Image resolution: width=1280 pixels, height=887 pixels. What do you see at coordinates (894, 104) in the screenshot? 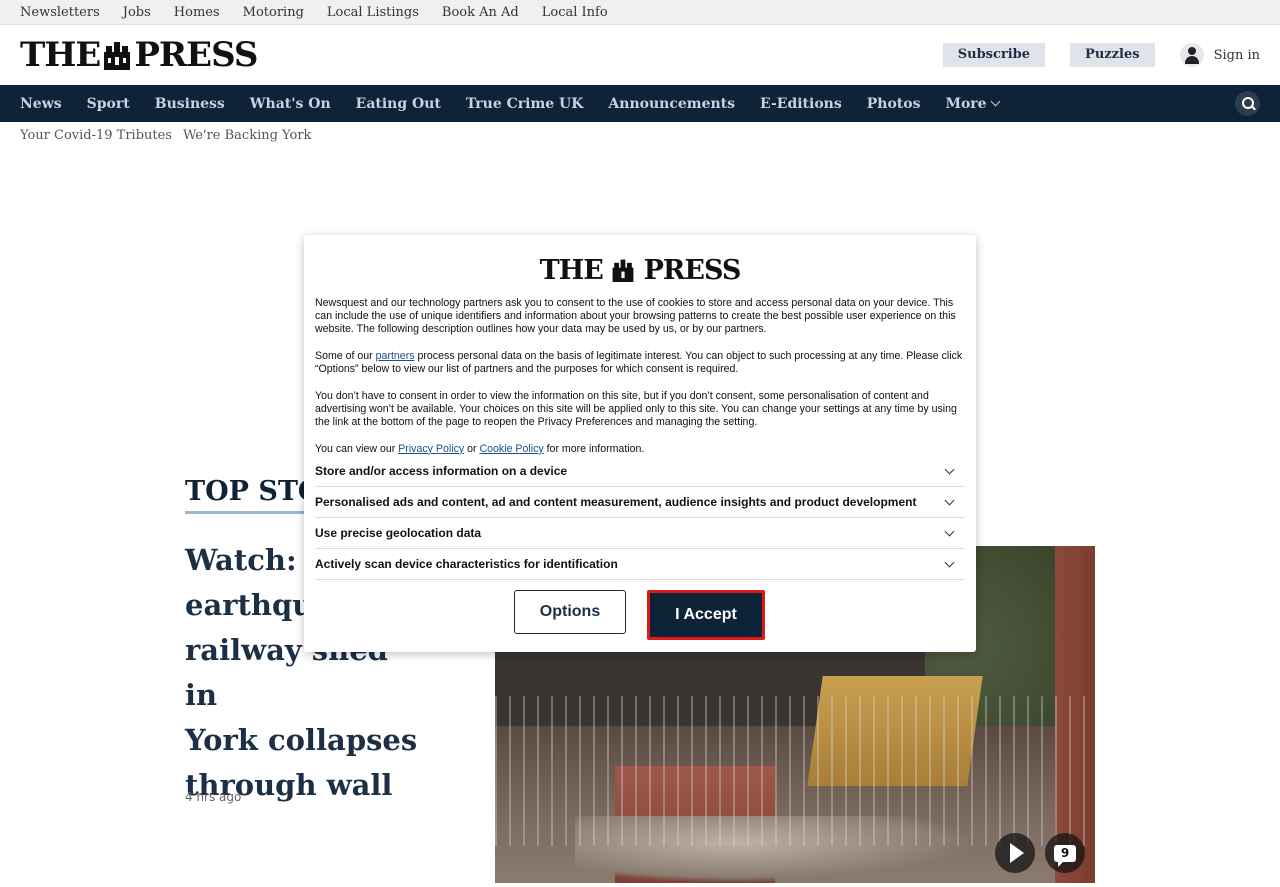
I see `nav-item-photos: Photos` at bounding box center [894, 104].